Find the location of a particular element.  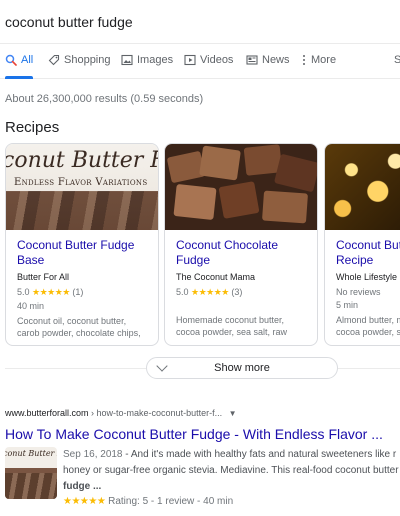

play-icon is located at coordinates (190, 60).